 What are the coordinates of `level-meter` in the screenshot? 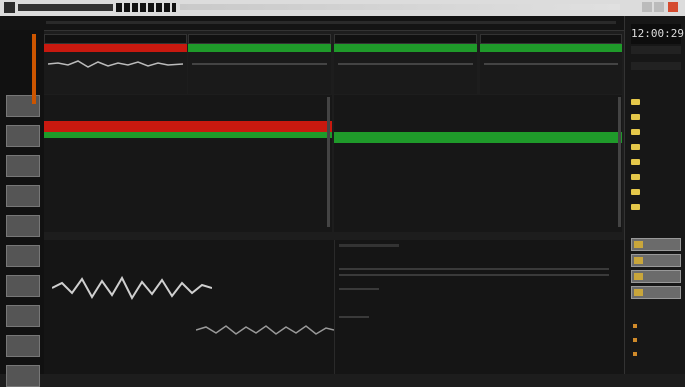 It's located at (34, 69).